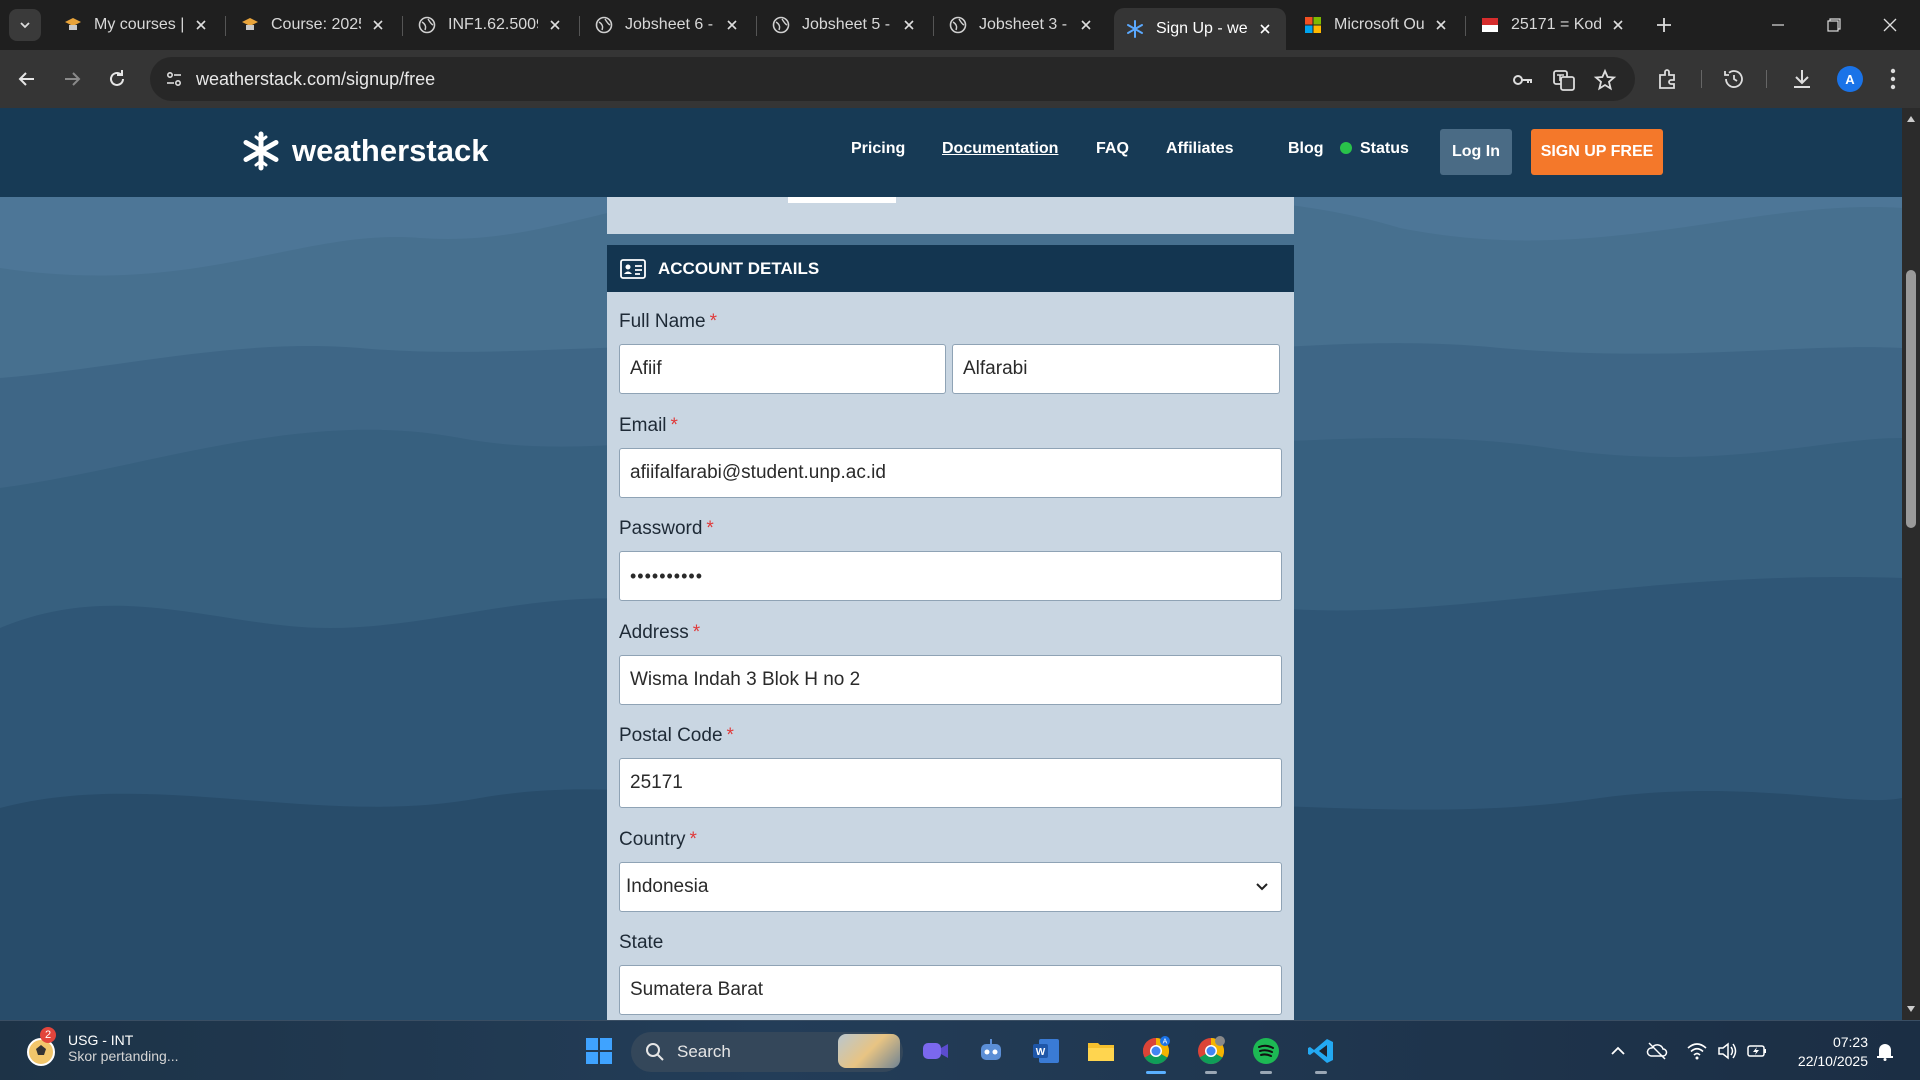  What do you see at coordinates (1911, 119) in the screenshot?
I see `scroll-up-icon` at bounding box center [1911, 119].